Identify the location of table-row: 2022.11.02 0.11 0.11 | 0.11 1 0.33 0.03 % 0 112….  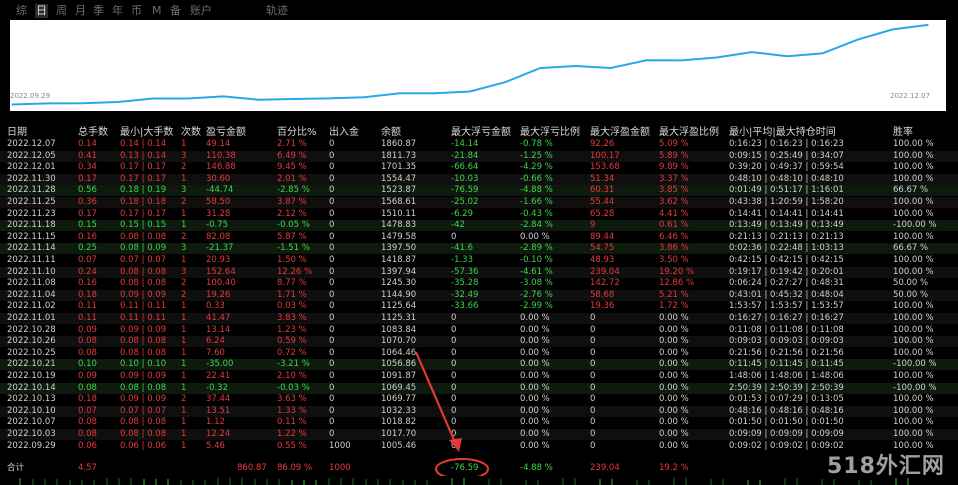
(479, 306).